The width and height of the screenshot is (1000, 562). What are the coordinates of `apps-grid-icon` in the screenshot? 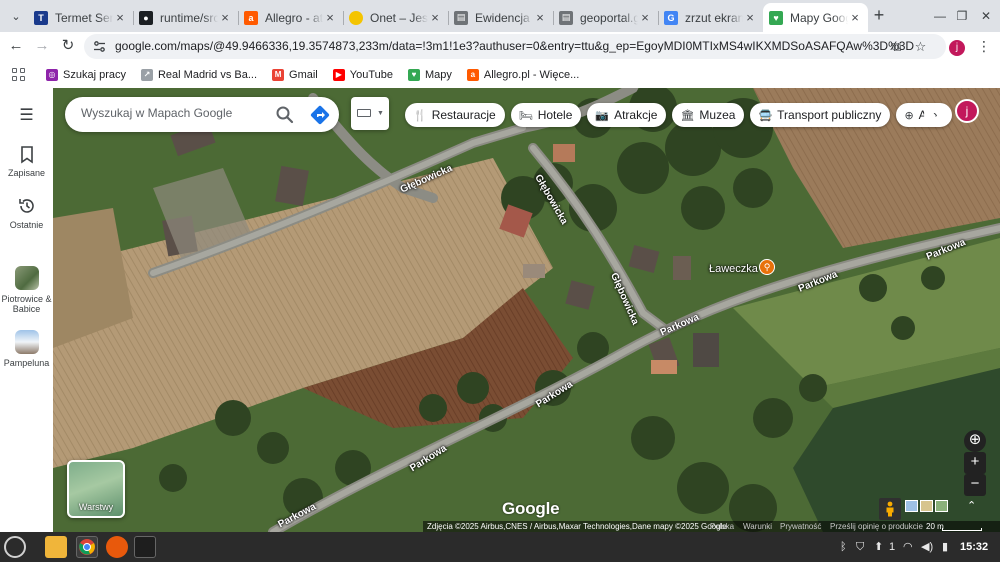 It's located at (19, 74).